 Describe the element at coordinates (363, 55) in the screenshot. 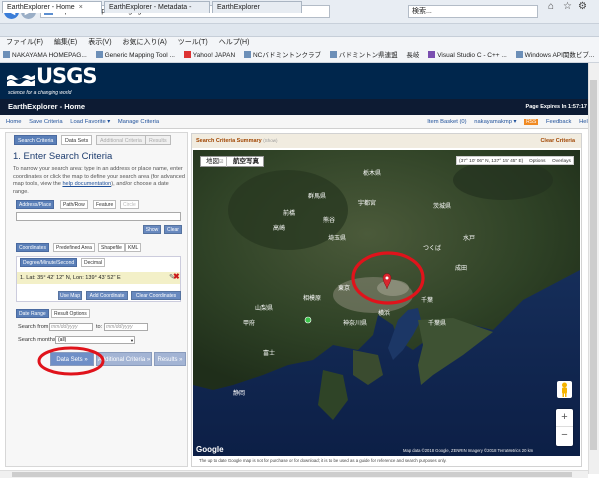

I see `favorite-link: バドミントン県連盟` at that location.